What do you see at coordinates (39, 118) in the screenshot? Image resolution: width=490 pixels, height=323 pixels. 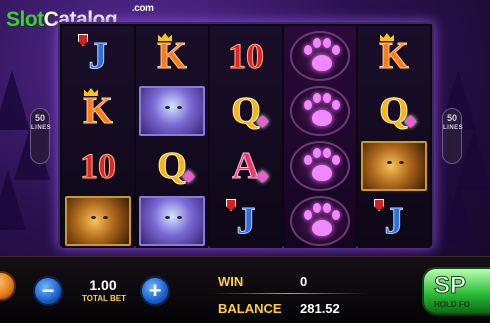 I see `paylines-value: 50` at bounding box center [39, 118].